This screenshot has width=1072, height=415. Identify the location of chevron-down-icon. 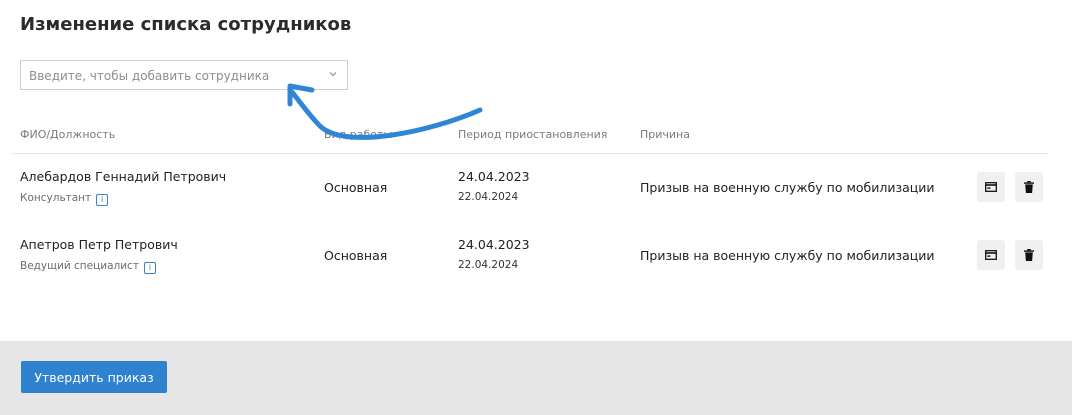
(333, 74).